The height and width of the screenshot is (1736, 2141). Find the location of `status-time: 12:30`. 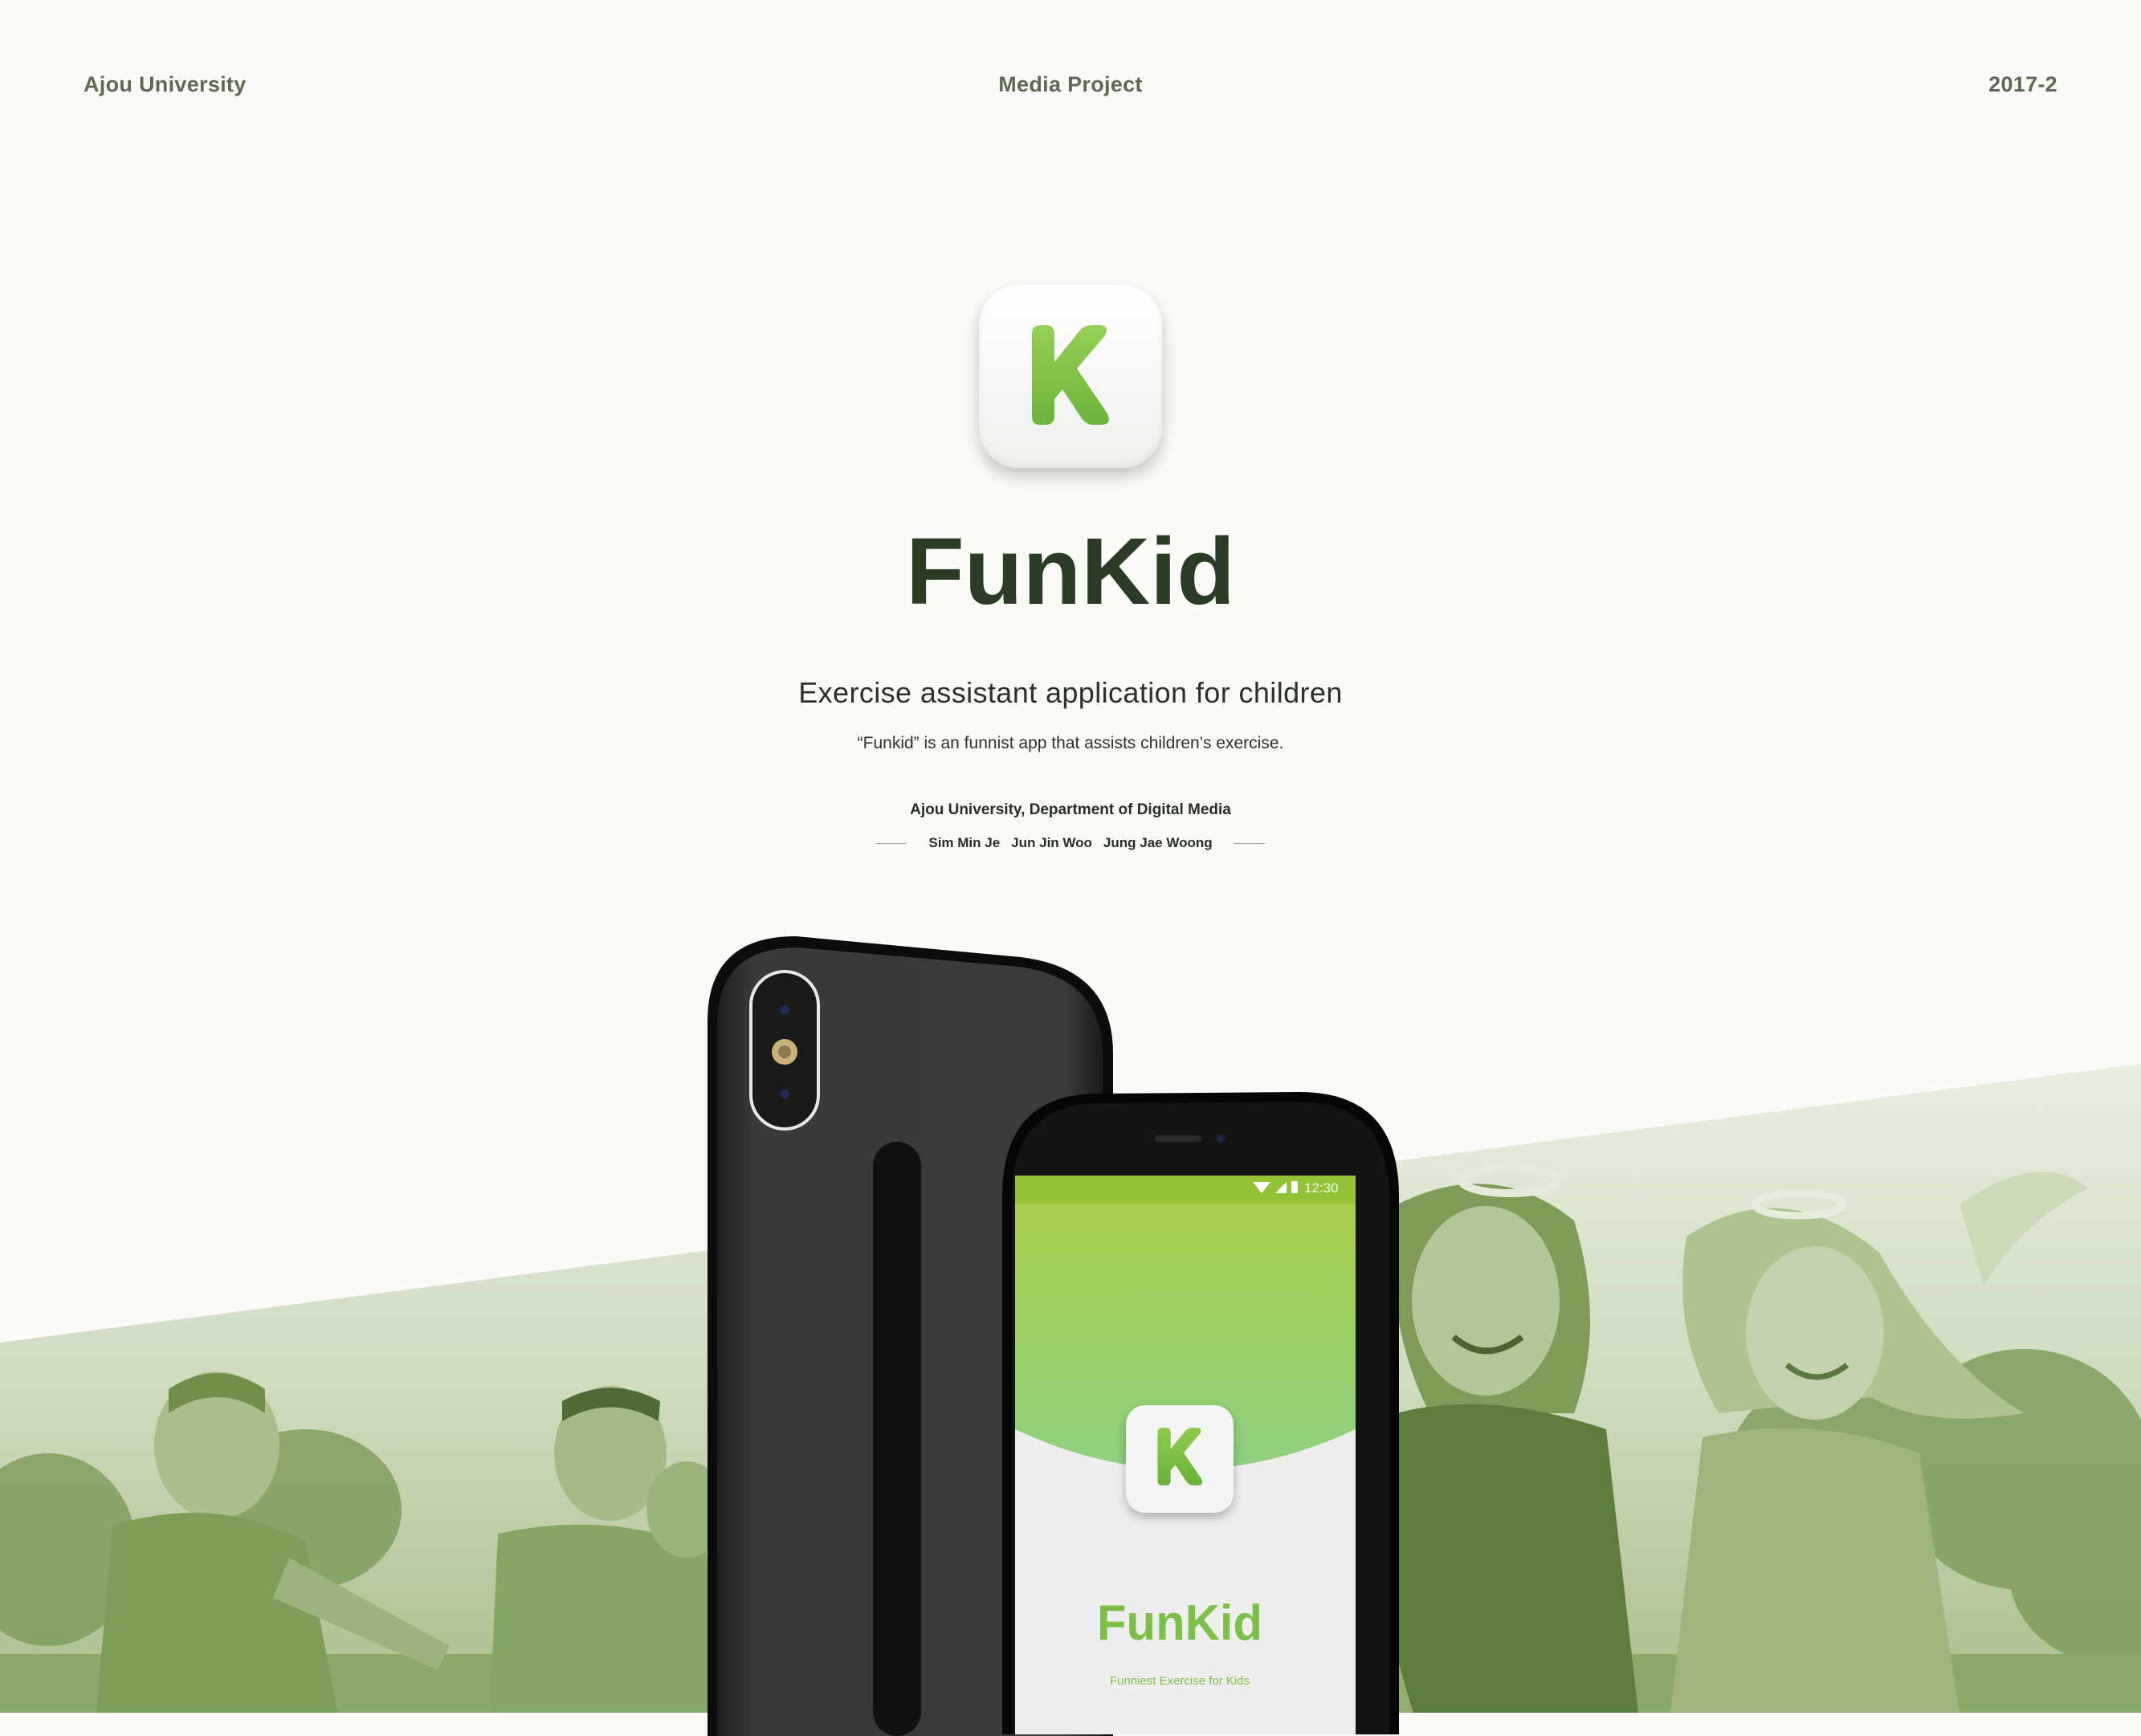

status-time: 12:30 is located at coordinates (1321, 1188).